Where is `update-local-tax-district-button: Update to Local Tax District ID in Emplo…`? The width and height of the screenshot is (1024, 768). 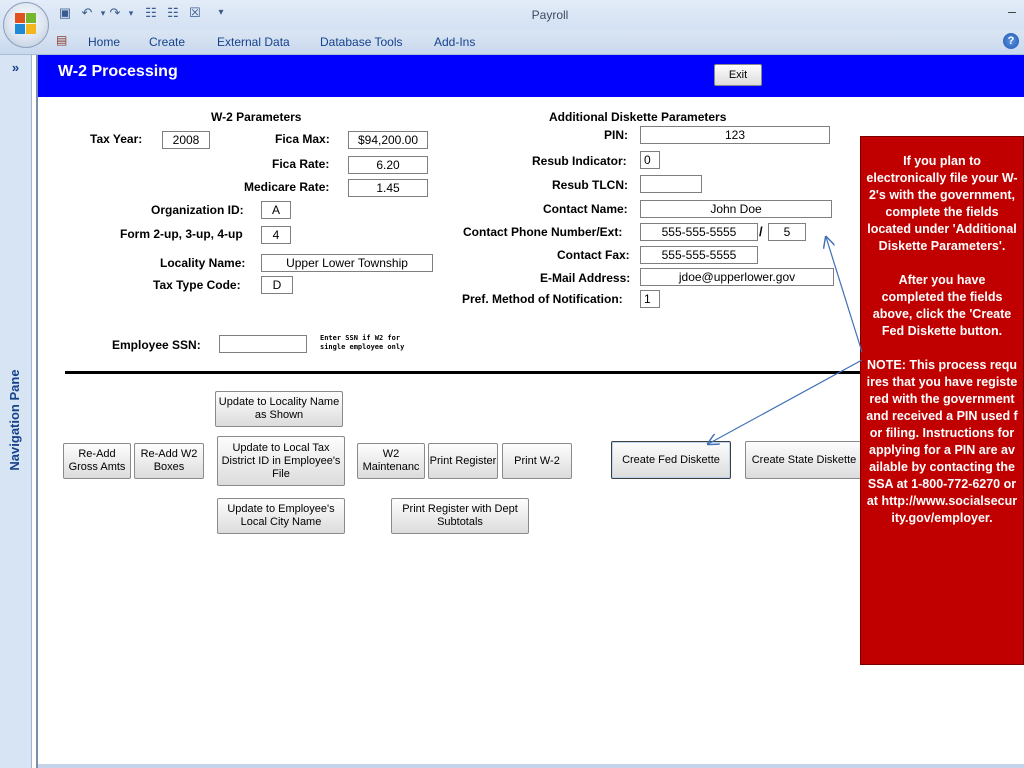
update-local-tax-district-button: Update to Local Tax District ID in Emplo… is located at coordinates (281, 461).